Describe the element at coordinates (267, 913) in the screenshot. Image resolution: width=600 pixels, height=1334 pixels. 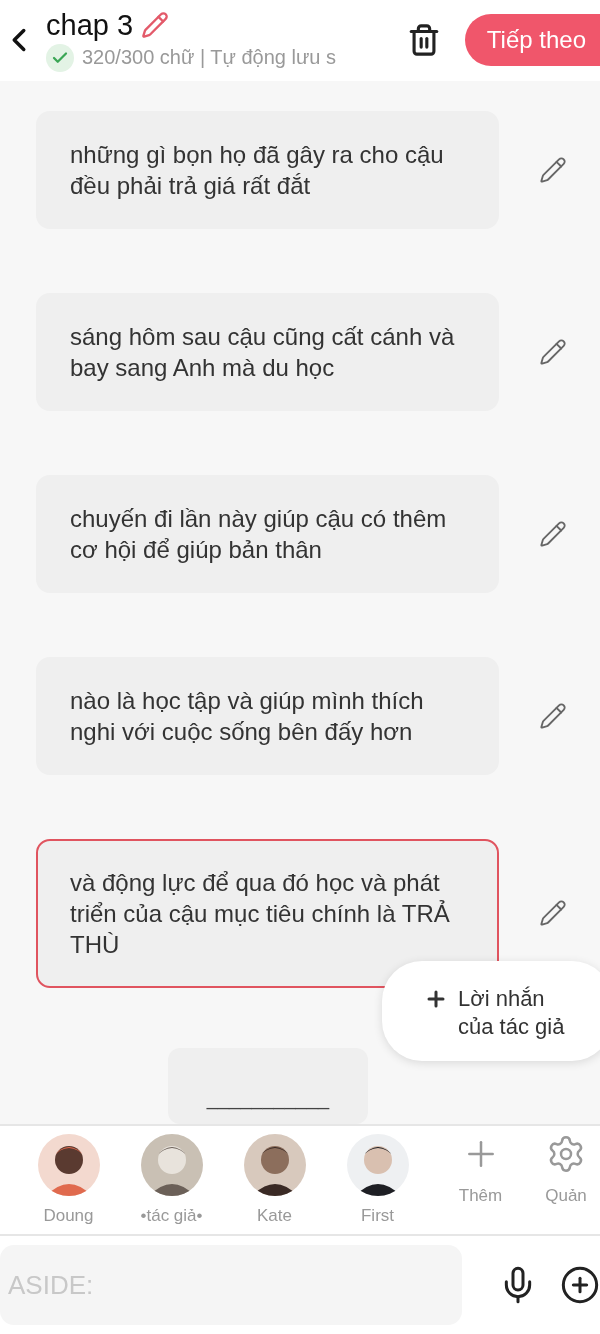
I see `message-bubble: và động lực để qua đó học và phát triển của cậu mục tiêu chính là TRẢ THÙ` at that location.